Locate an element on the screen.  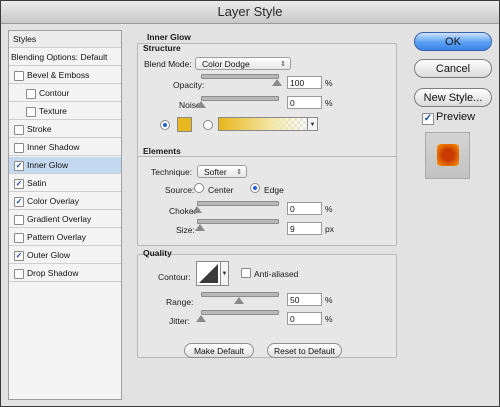
choke-input: 0 is located at coordinates (304, 208).